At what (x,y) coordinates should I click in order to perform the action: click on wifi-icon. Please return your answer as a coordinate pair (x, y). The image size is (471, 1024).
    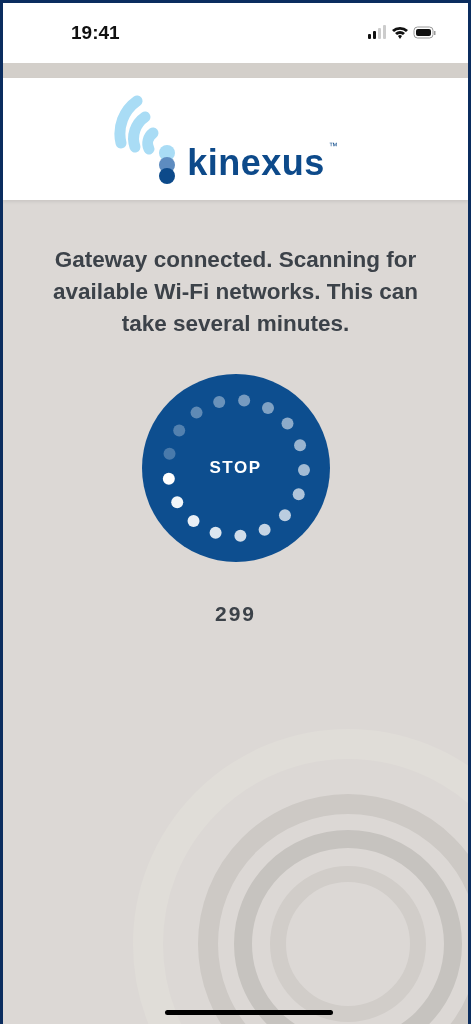
    Looking at the image, I should click on (400, 32).